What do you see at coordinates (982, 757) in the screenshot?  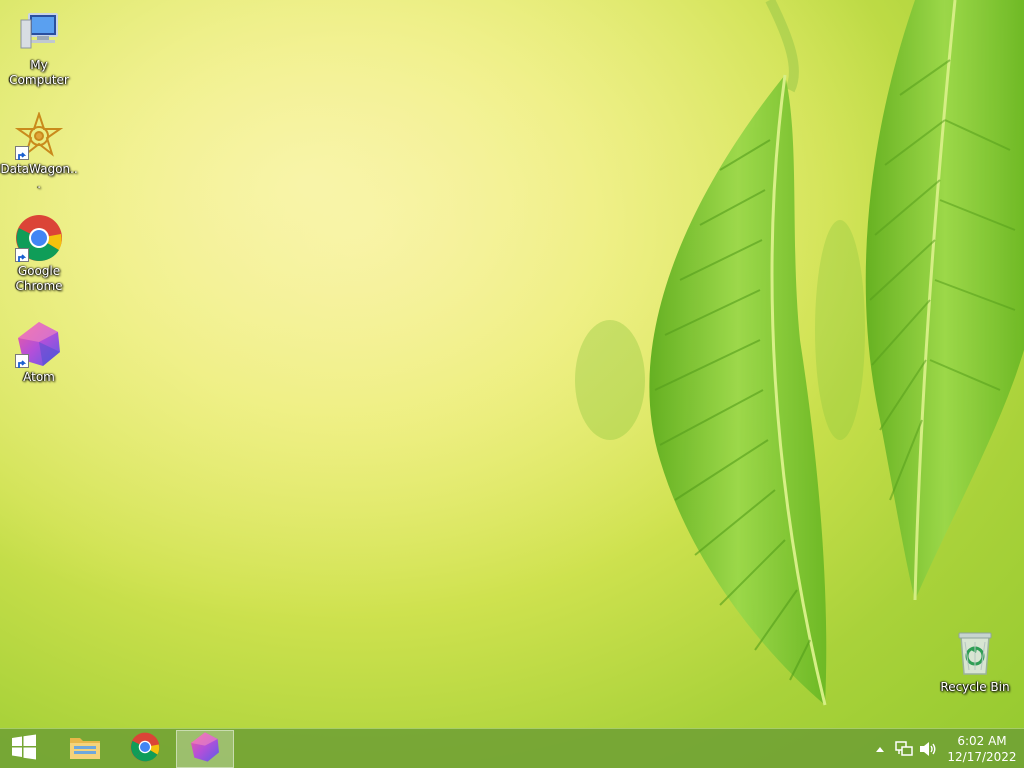 I see `clock-date: 12/17/2022` at bounding box center [982, 757].